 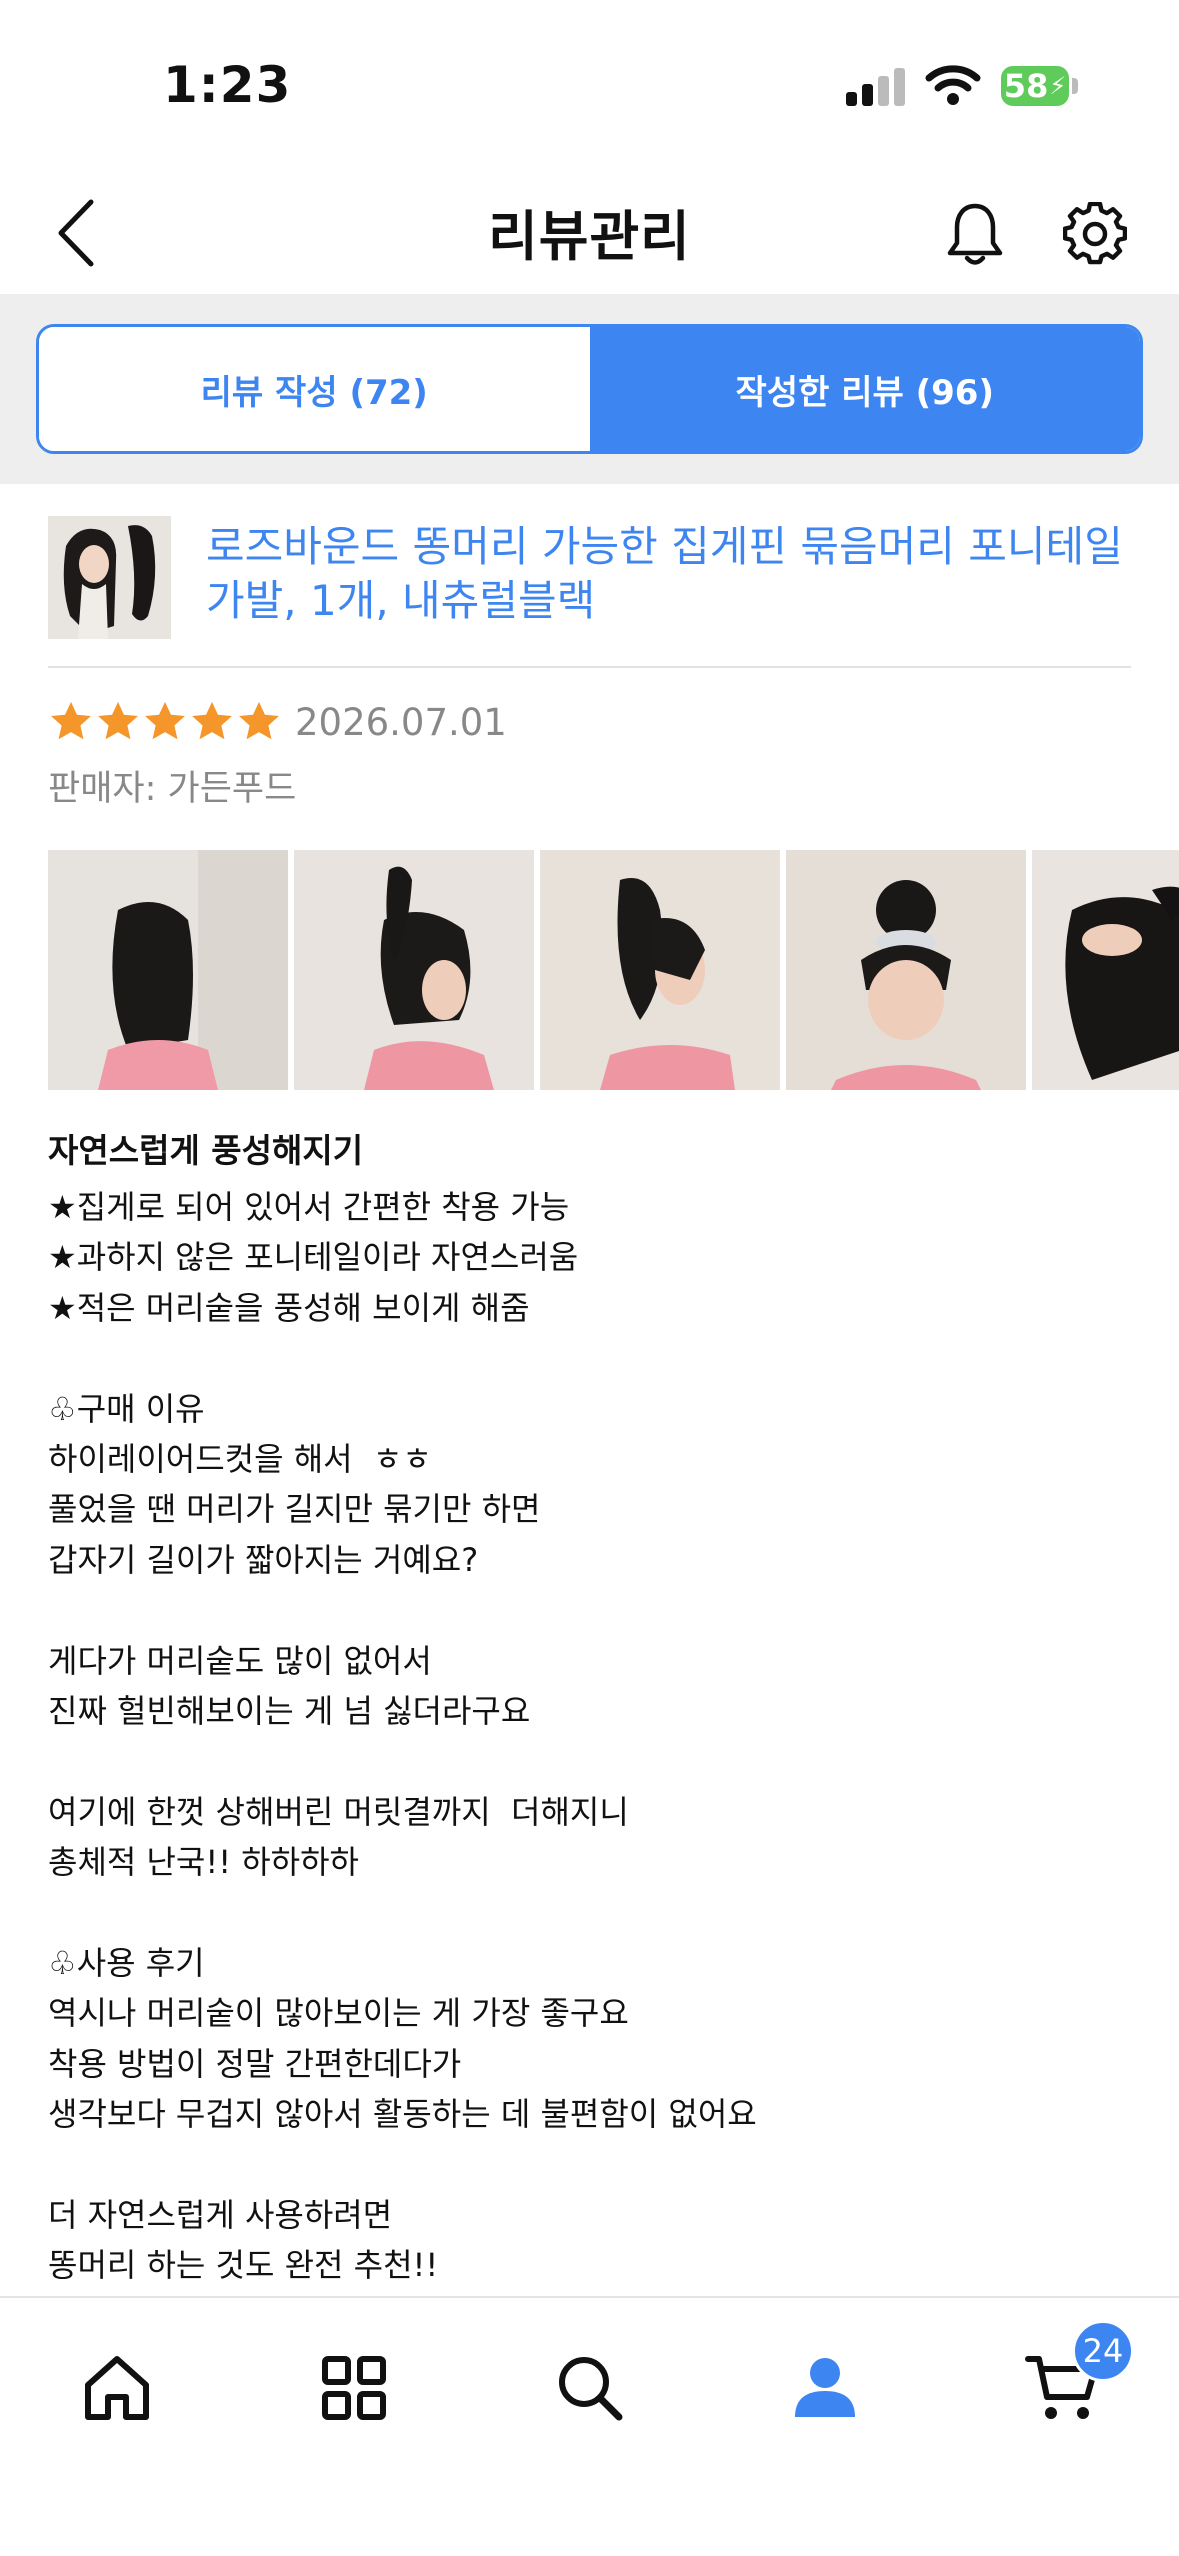 I want to click on review-line: 똥머리 하는 것도 완전 추천!!, so click(x=243, y=2265).